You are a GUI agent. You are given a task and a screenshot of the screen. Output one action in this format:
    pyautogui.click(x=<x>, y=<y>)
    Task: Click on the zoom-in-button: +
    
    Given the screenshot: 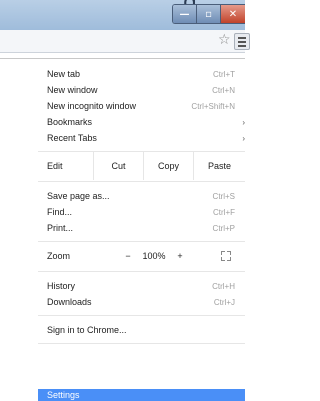 What is the action you would take?
    pyautogui.click(x=180, y=256)
    